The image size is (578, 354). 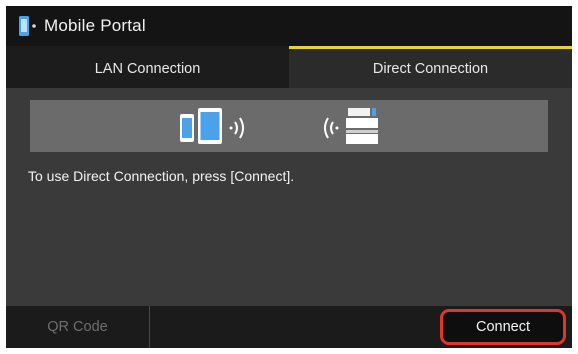 I want to click on qr-code-label: QR Code, so click(x=77, y=327).